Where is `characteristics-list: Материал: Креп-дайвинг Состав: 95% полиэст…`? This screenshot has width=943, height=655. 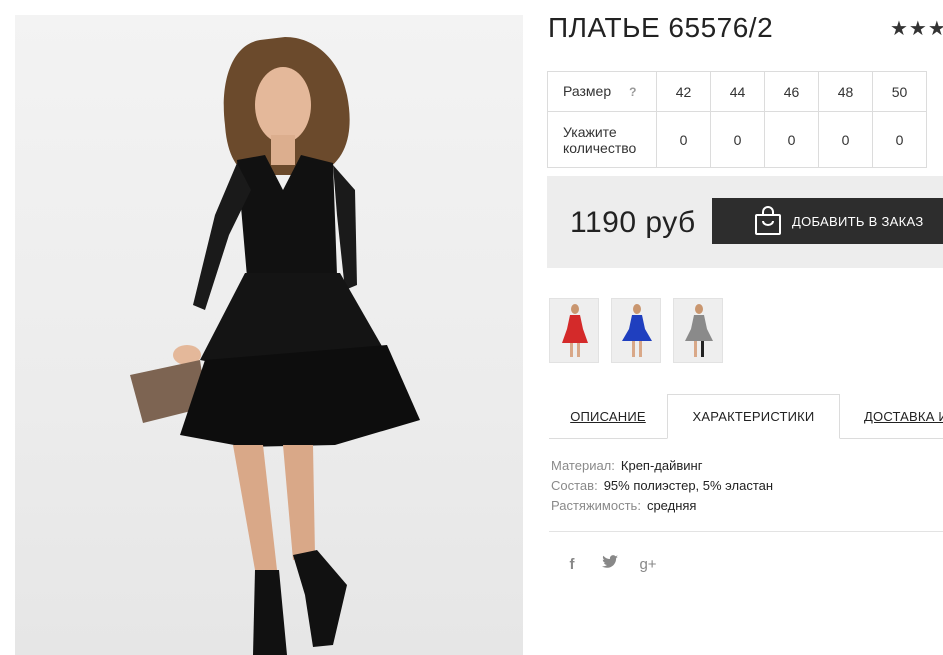
characteristics-list: Материал: Креп-дайвинг Состав: 95% полиэст… is located at coordinates (662, 486).